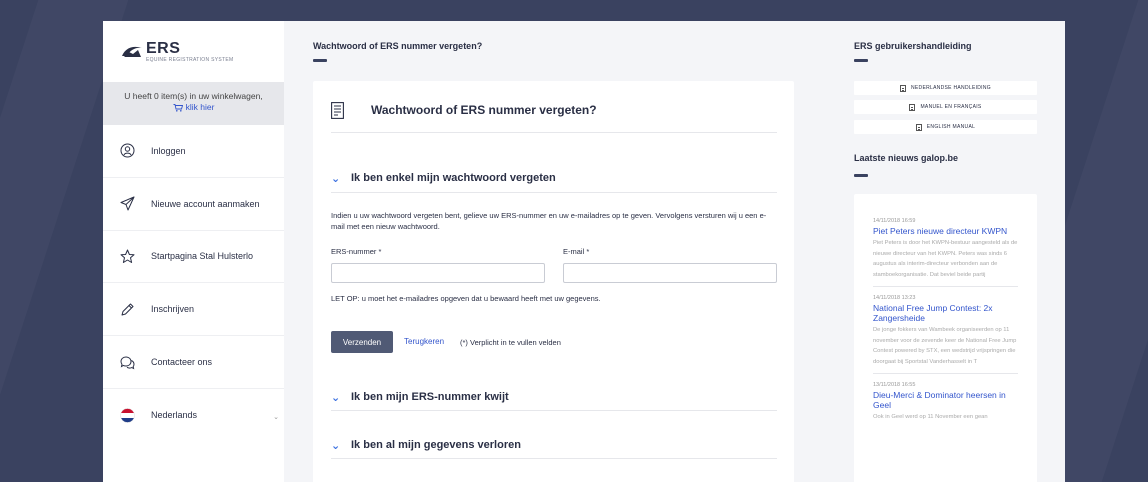 Image resolution: width=1148 pixels, height=482 pixels. What do you see at coordinates (576, 251) in the screenshot?
I see `email-label: E-mail *` at bounding box center [576, 251].